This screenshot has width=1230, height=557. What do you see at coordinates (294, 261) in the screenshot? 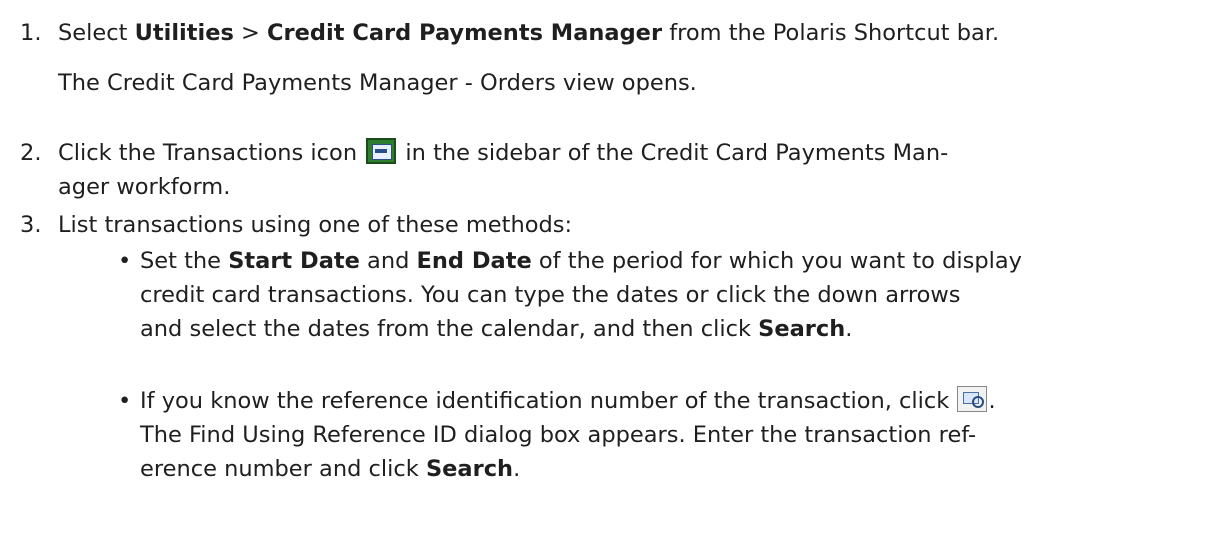
I see `start-date-label: Start Date` at bounding box center [294, 261].